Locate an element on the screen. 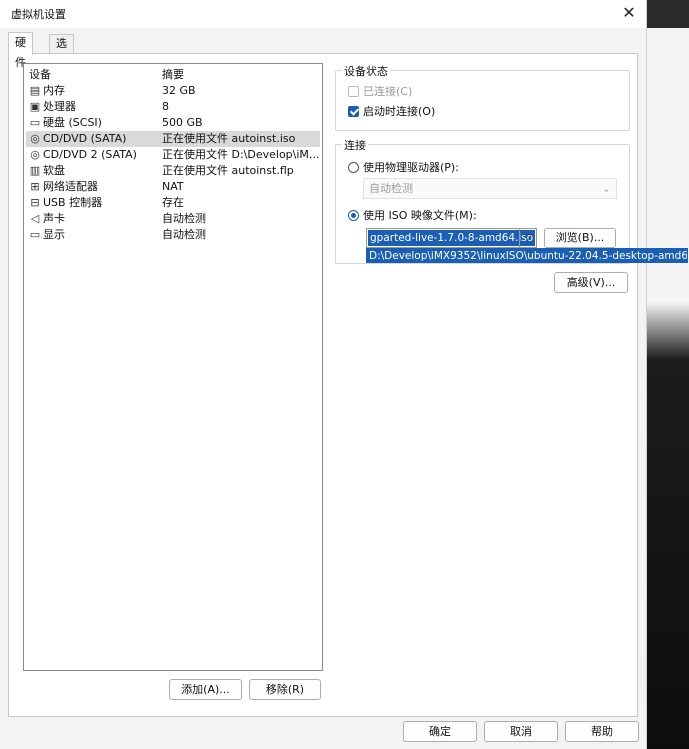 This screenshot has height=749, width=689. memory-icon: ▤ is located at coordinates (35, 90).